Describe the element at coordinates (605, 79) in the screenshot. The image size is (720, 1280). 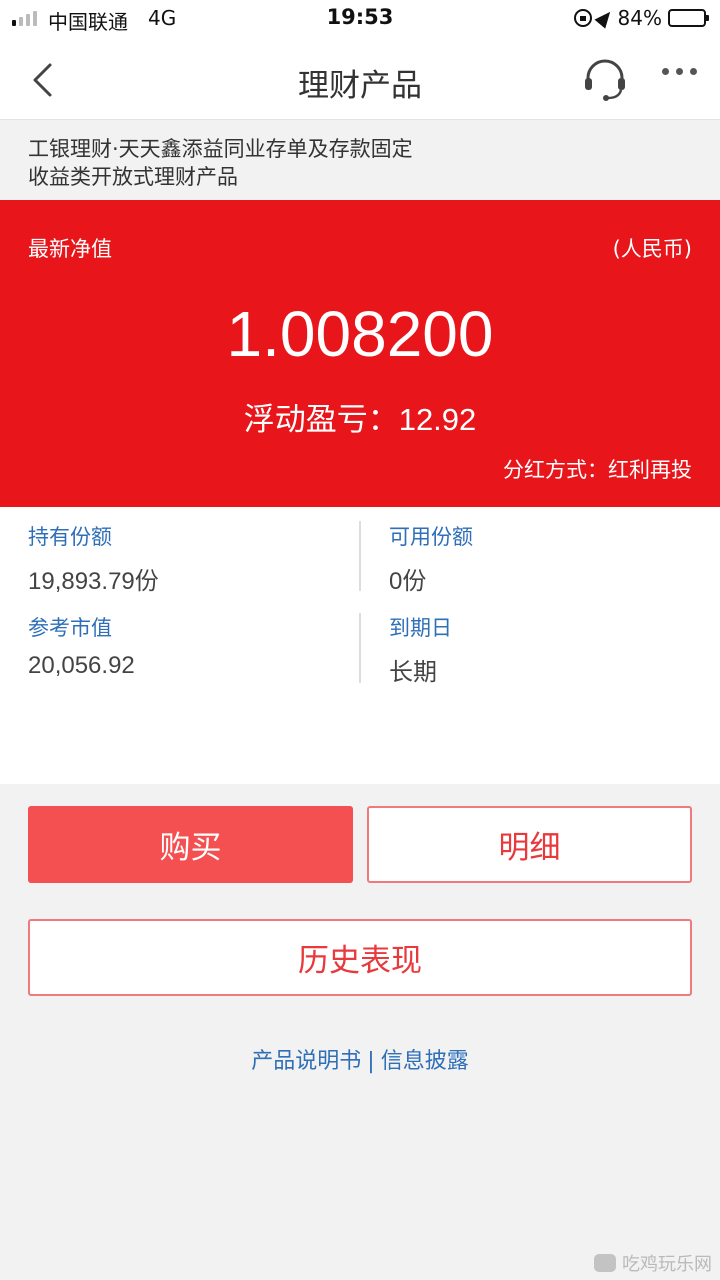
I see `headset-icon` at that location.